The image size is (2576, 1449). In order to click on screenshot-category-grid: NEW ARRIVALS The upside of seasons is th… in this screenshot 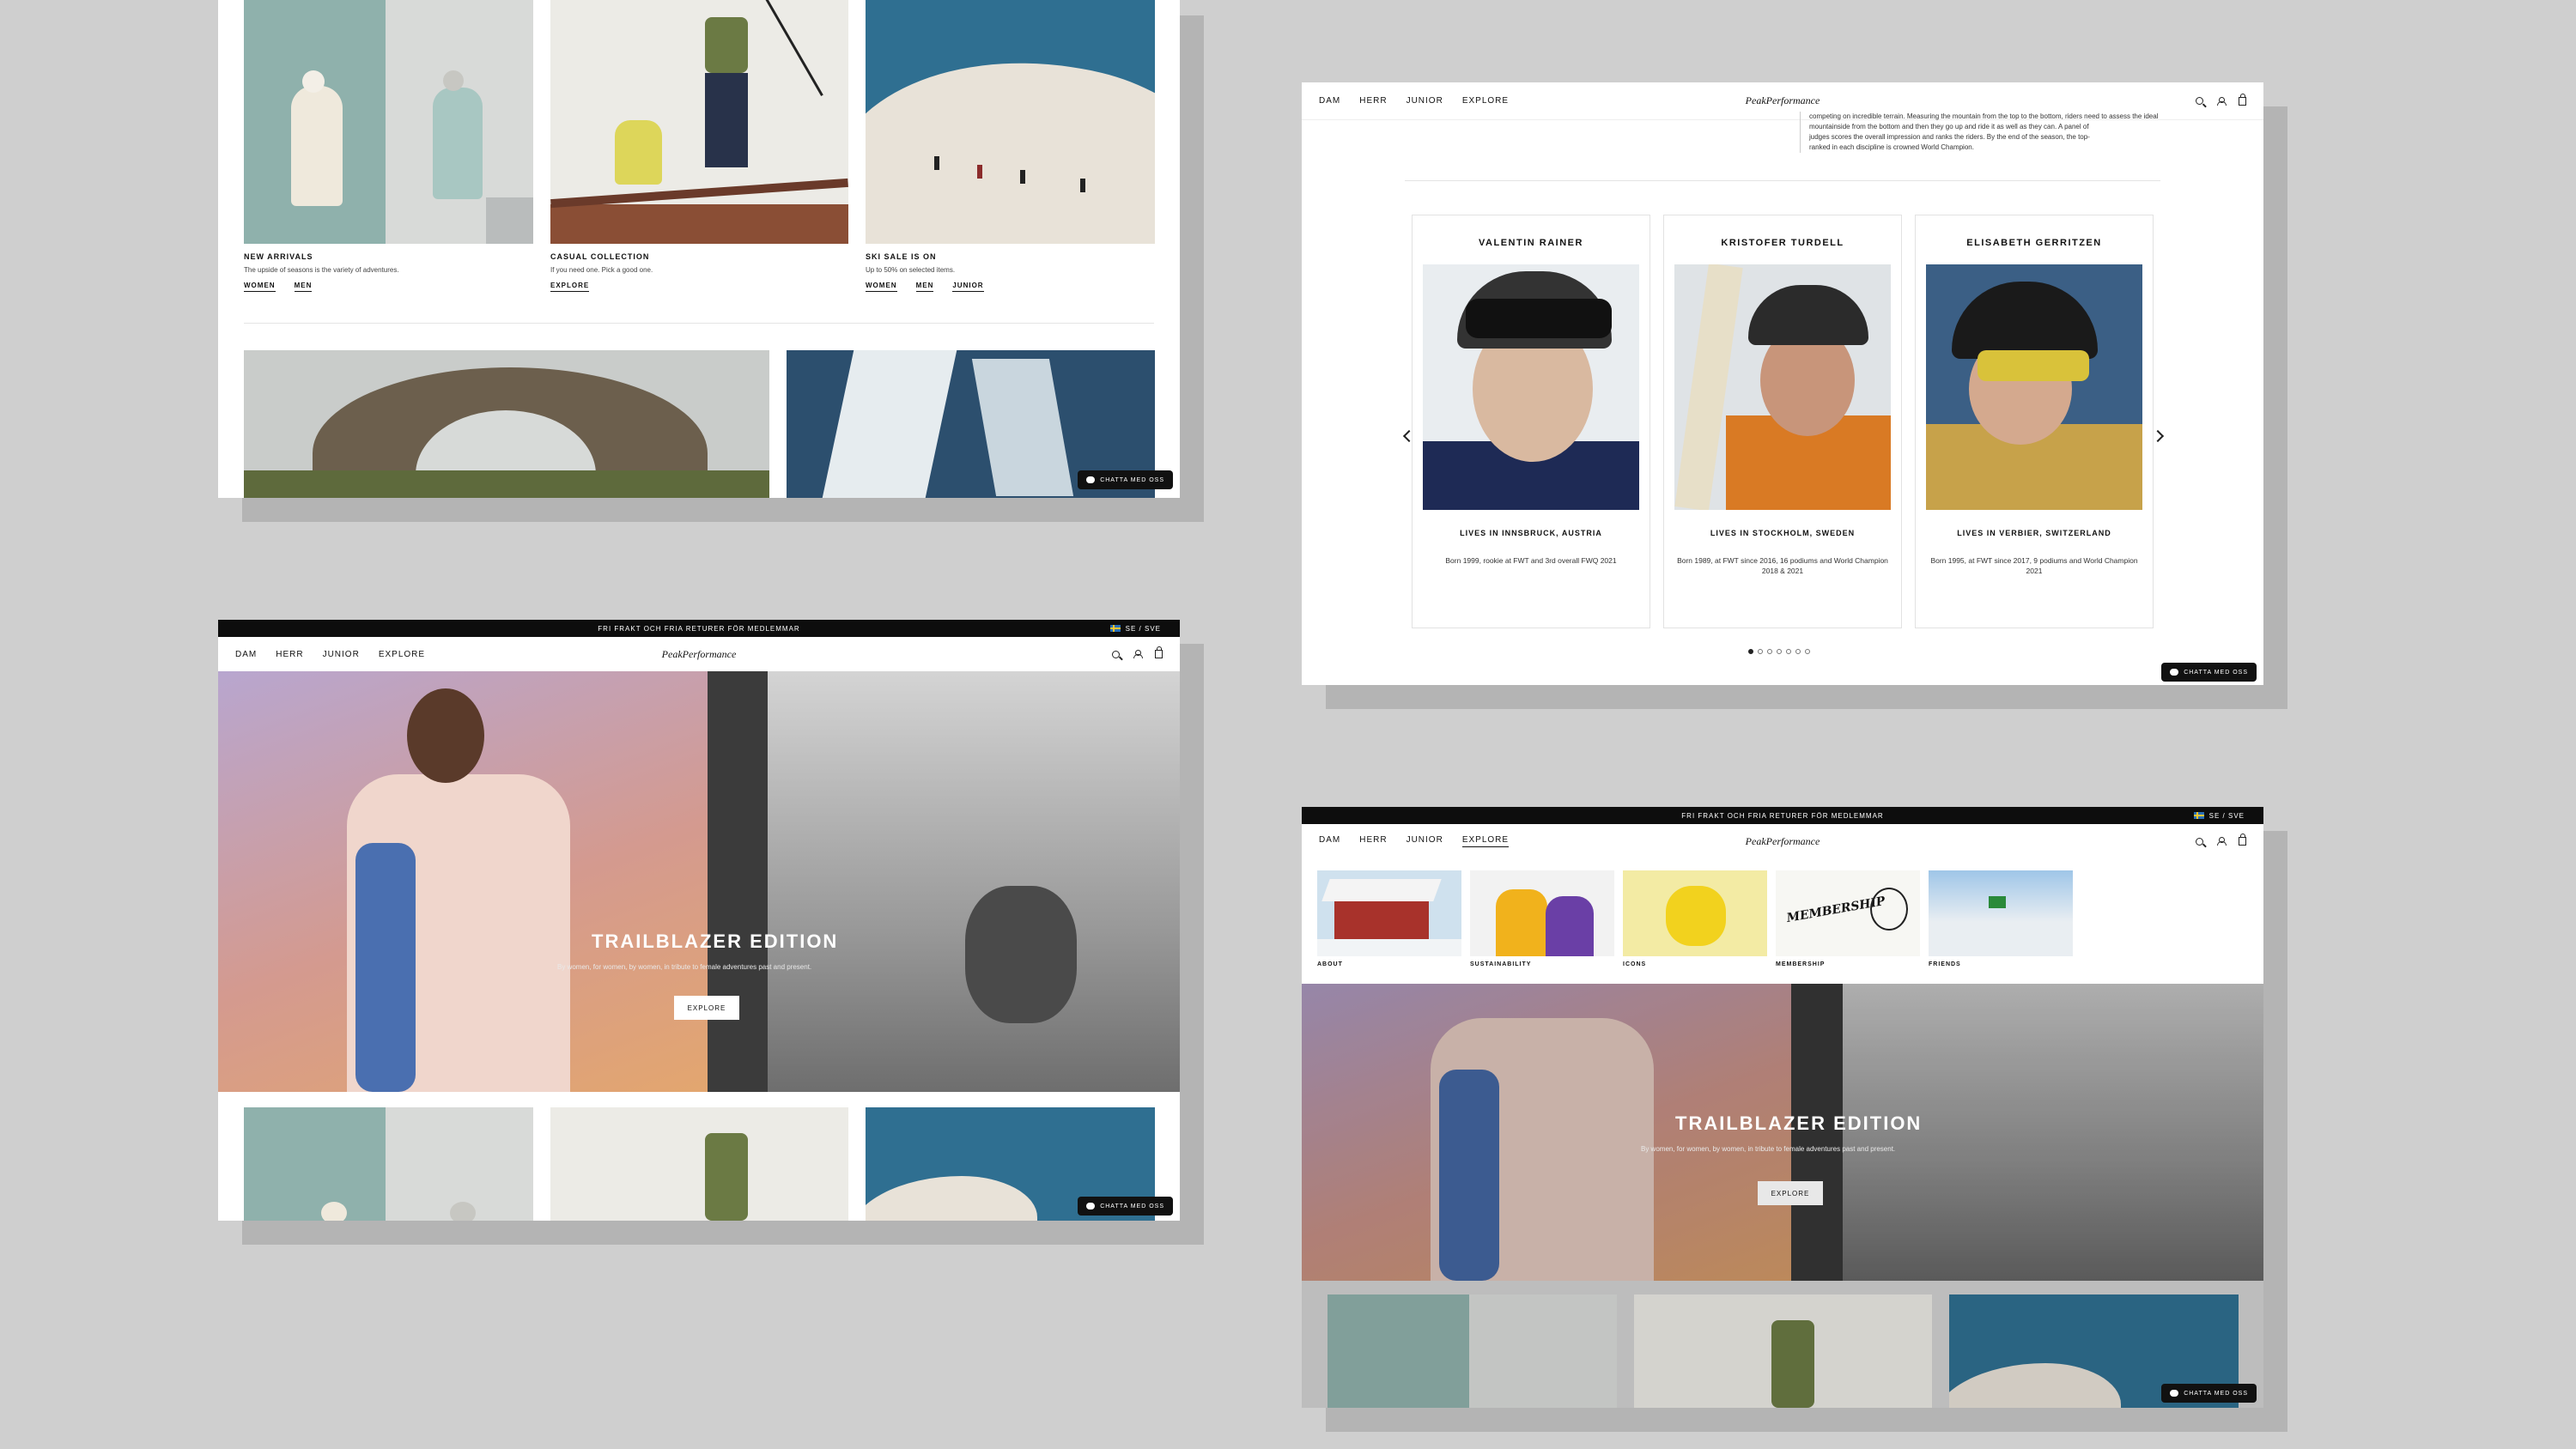, I will do `click(699, 249)`.